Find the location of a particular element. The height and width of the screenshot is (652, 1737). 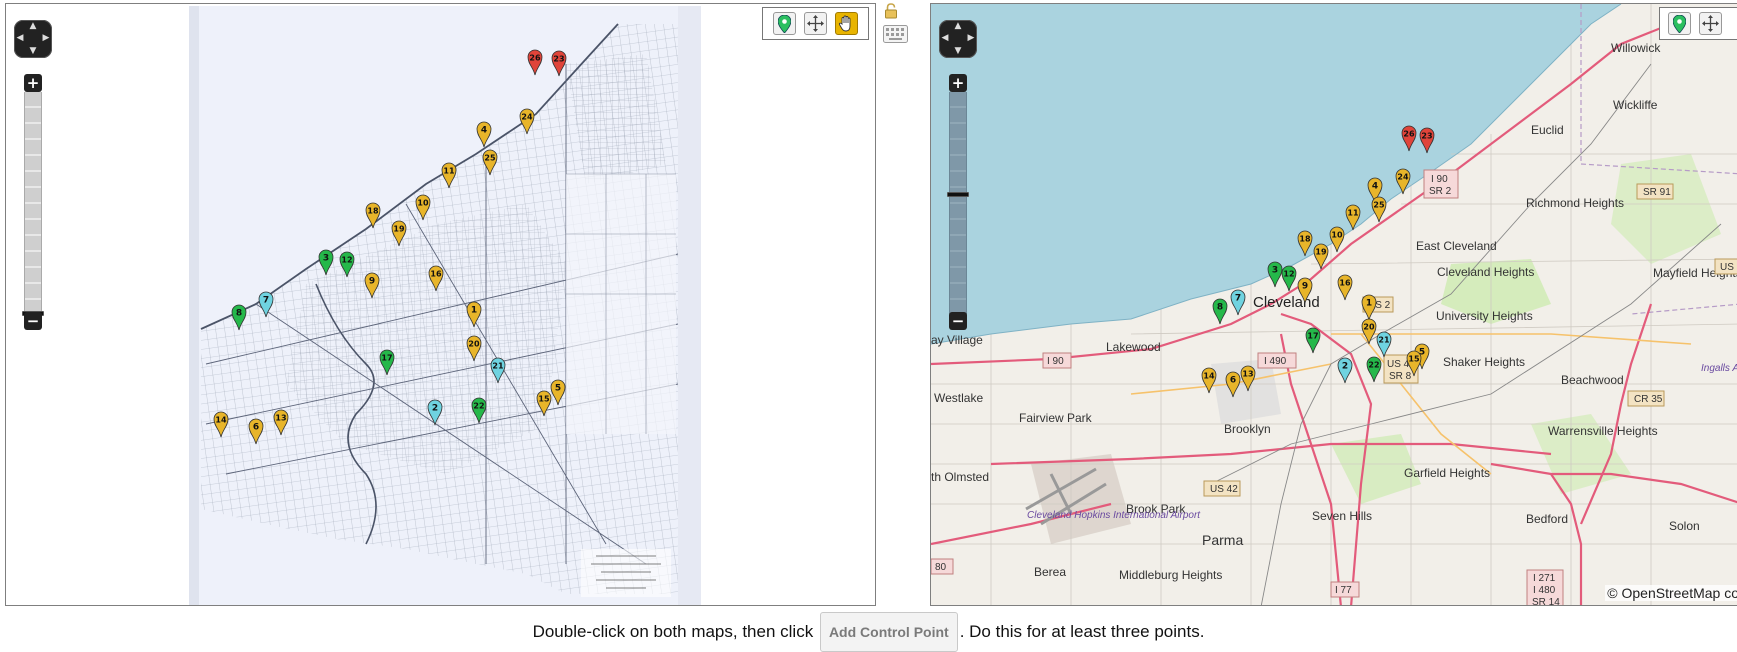

shield-sr14: SR 14 is located at coordinates (1546, 601).